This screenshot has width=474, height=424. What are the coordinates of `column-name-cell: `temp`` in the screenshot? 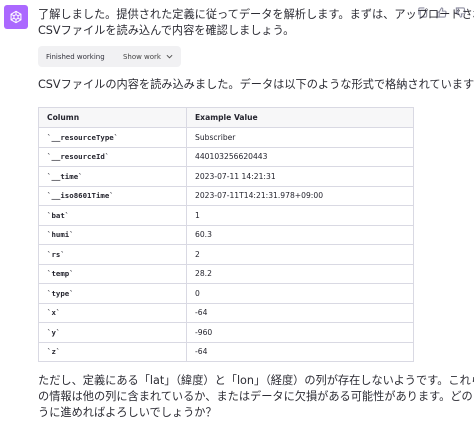 It's located at (112, 273).